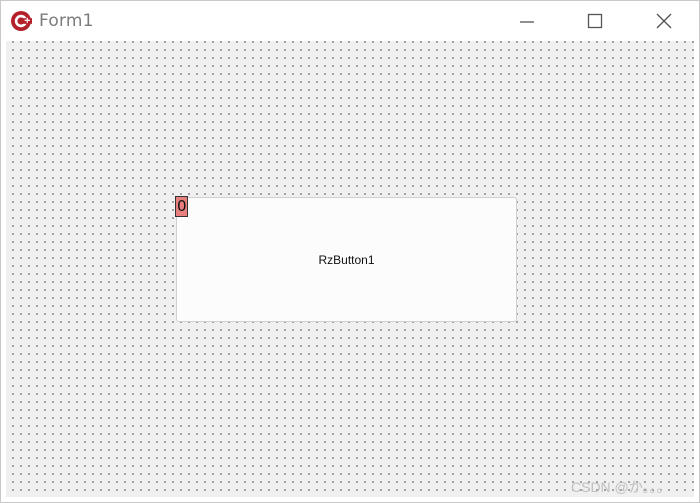  What do you see at coordinates (21, 21) in the screenshot?
I see `cpp-builder-icon` at bounding box center [21, 21].